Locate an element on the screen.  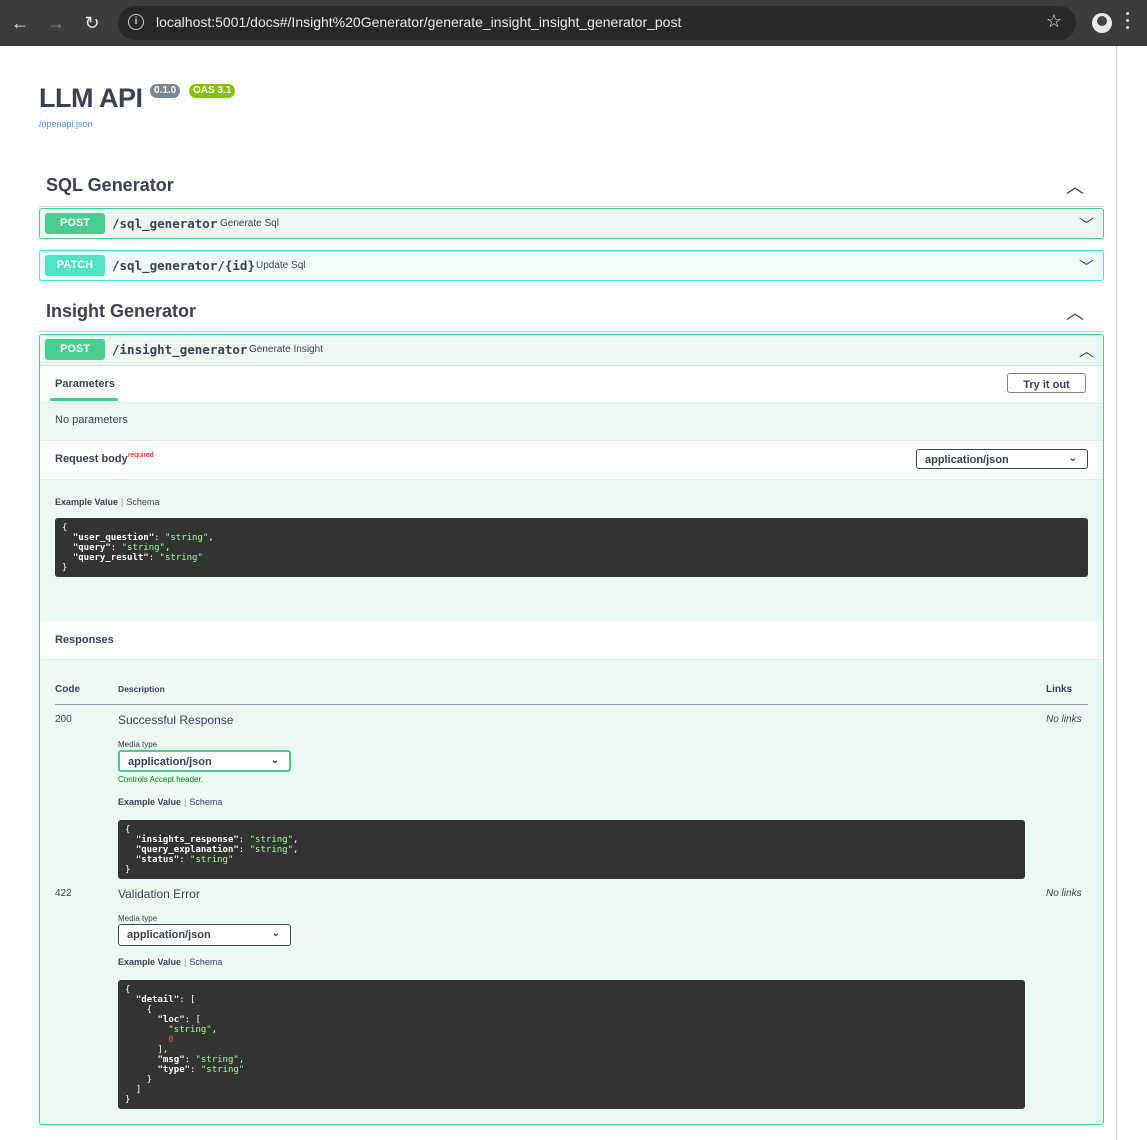
scroll-edge is located at coordinates (1116, 593).